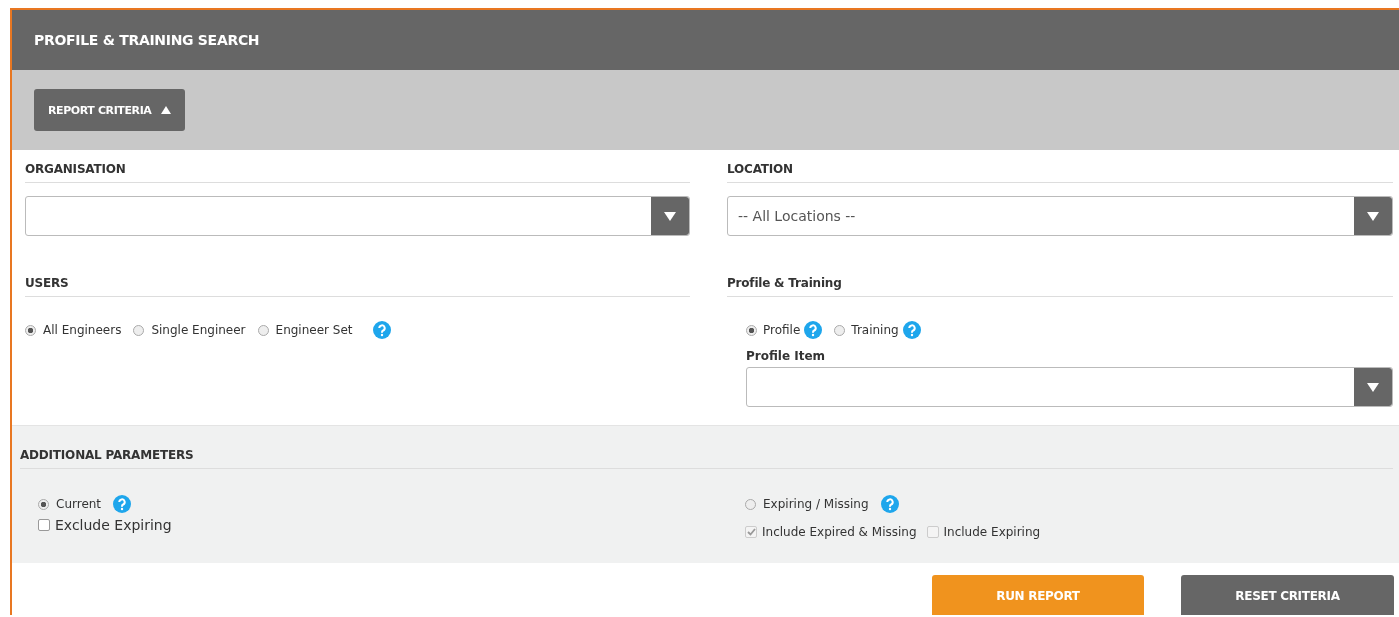  I want to click on radio-label: Current, so click(79, 504).